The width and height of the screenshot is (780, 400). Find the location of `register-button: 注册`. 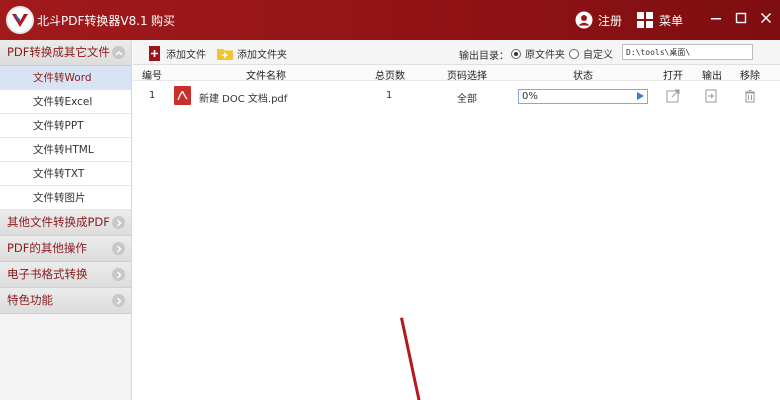

register-button: 注册 is located at coordinates (598, 20).